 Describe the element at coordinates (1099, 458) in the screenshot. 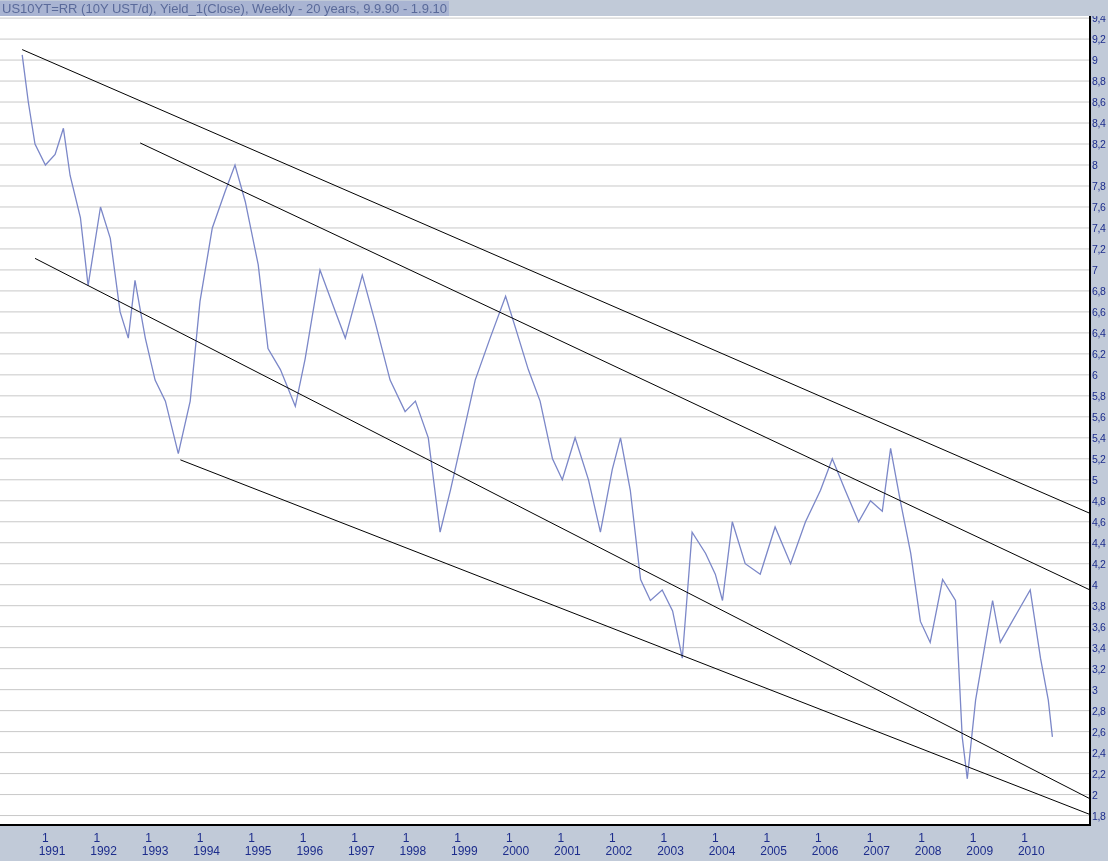

I see `axis-tick-label: 5,2` at that location.